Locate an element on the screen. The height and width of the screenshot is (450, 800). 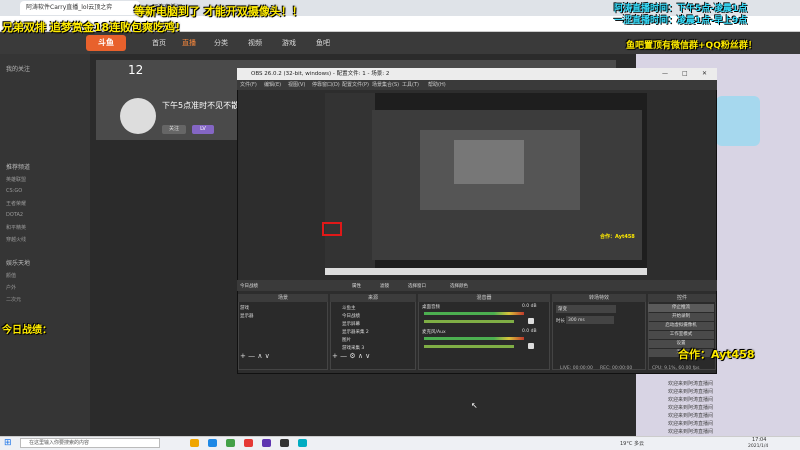
left-sidebar is located at coordinates (45, 245).